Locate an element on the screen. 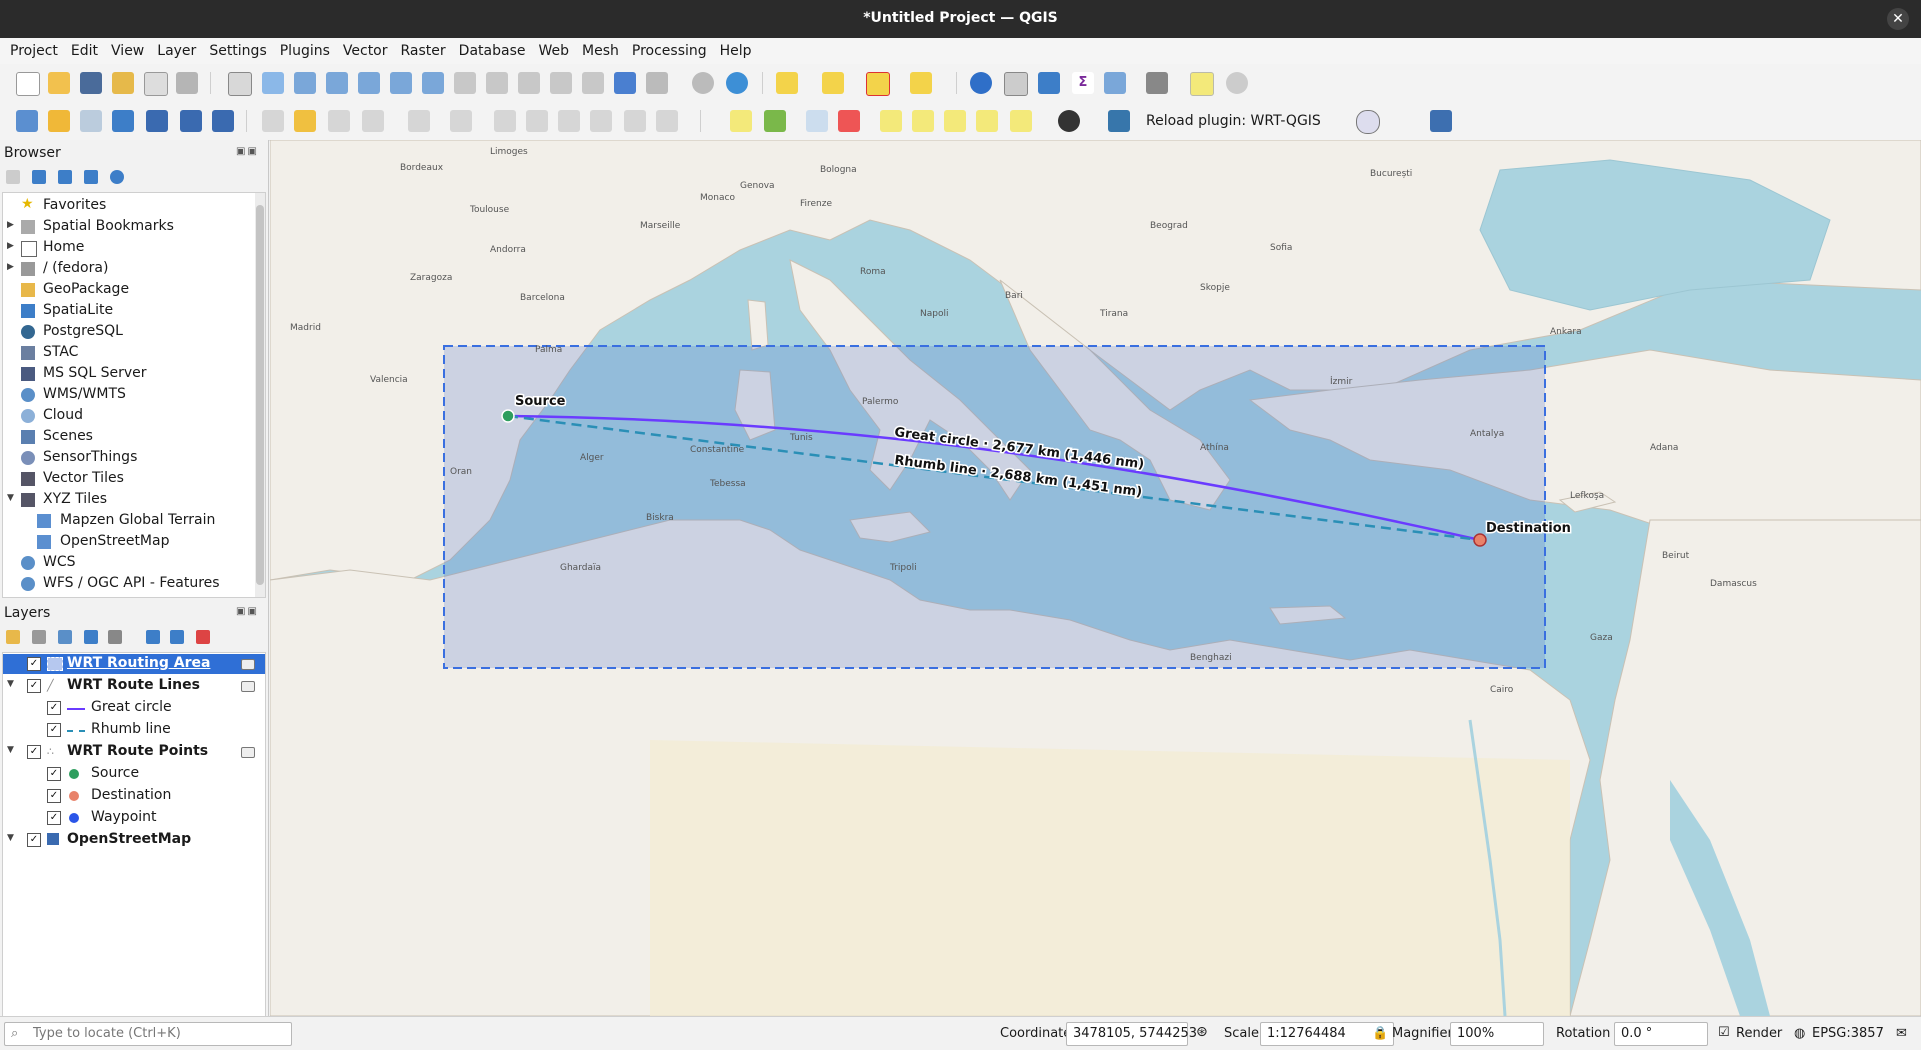 The height and width of the screenshot is (1050, 1921). expand-all-icon is located at coordinates (153, 637).